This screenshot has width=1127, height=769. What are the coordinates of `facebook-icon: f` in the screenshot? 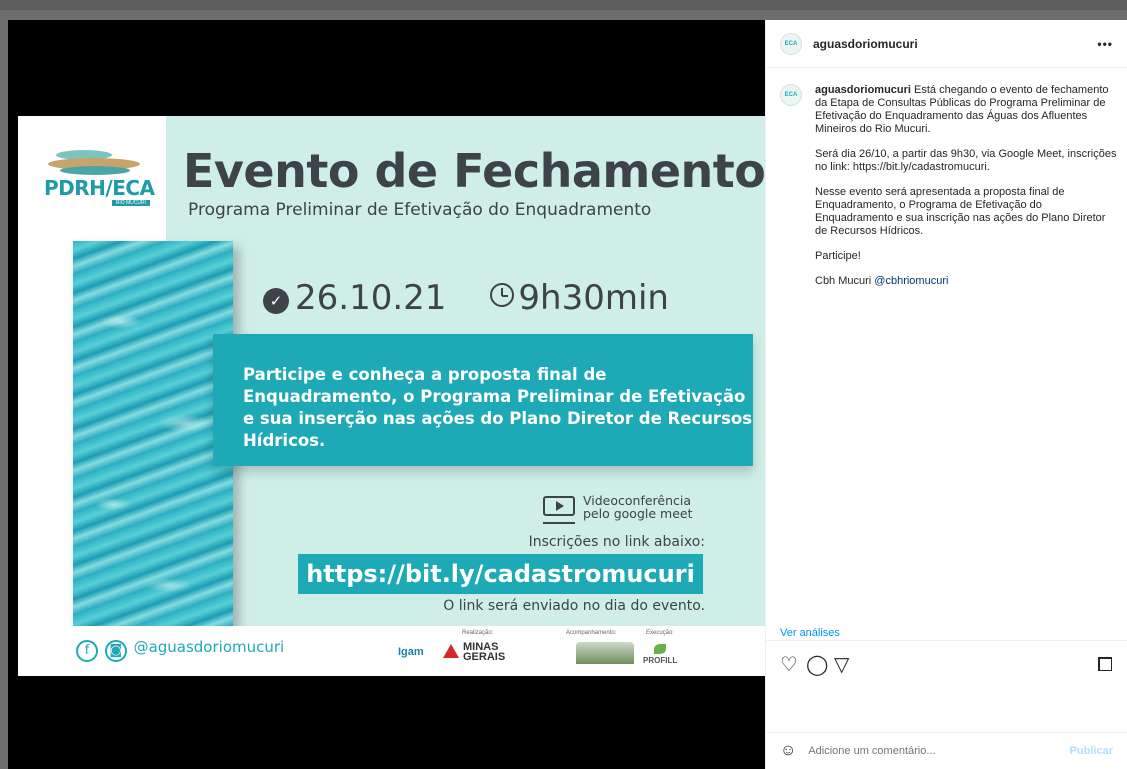 It's located at (87, 651).